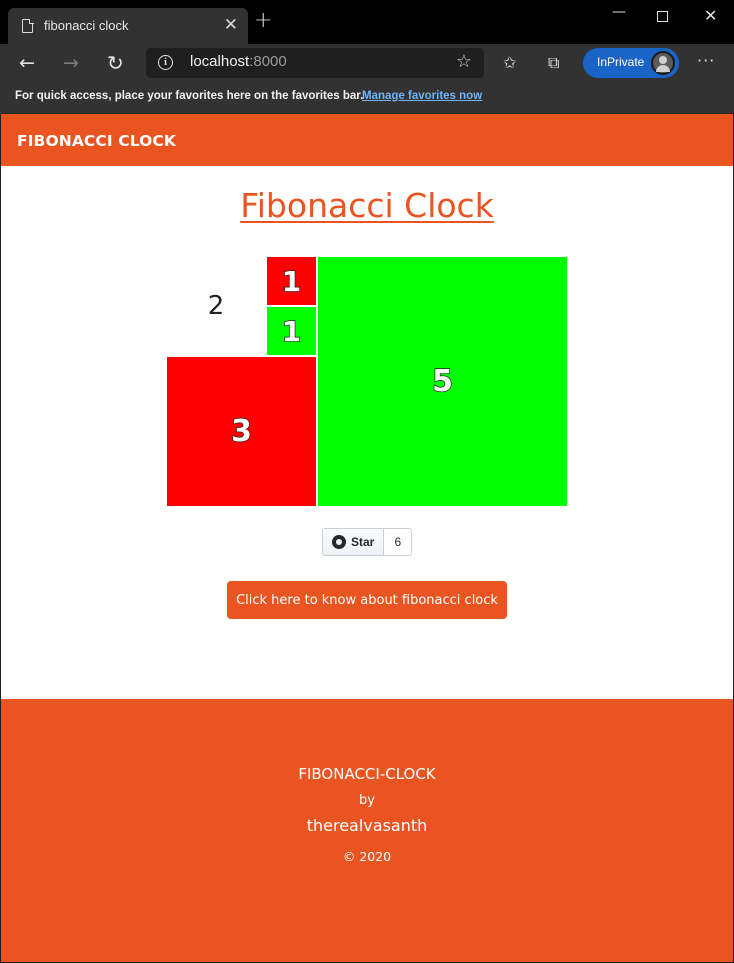  Describe the element at coordinates (268, 61) in the screenshot. I see `url-port: :8000` at that location.